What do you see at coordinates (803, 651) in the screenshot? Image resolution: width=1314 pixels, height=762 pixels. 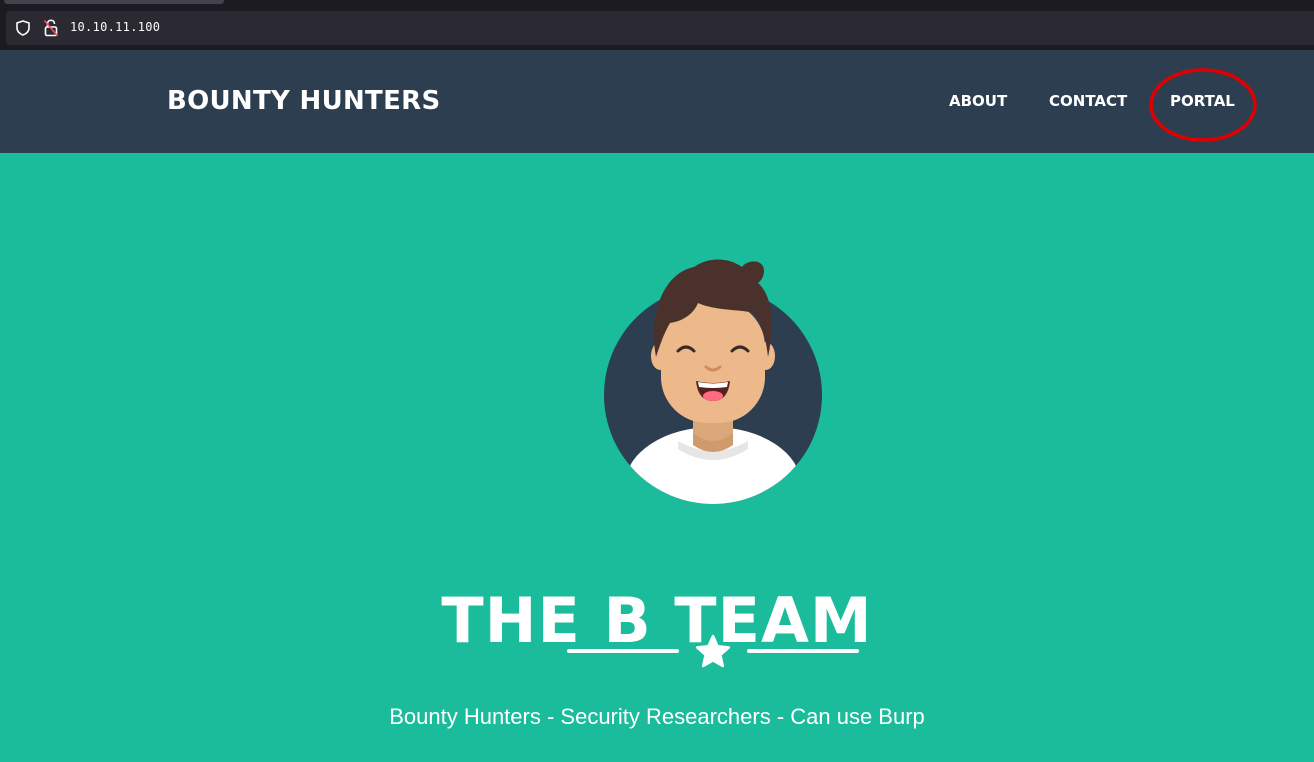 I see `divider-line-right` at bounding box center [803, 651].